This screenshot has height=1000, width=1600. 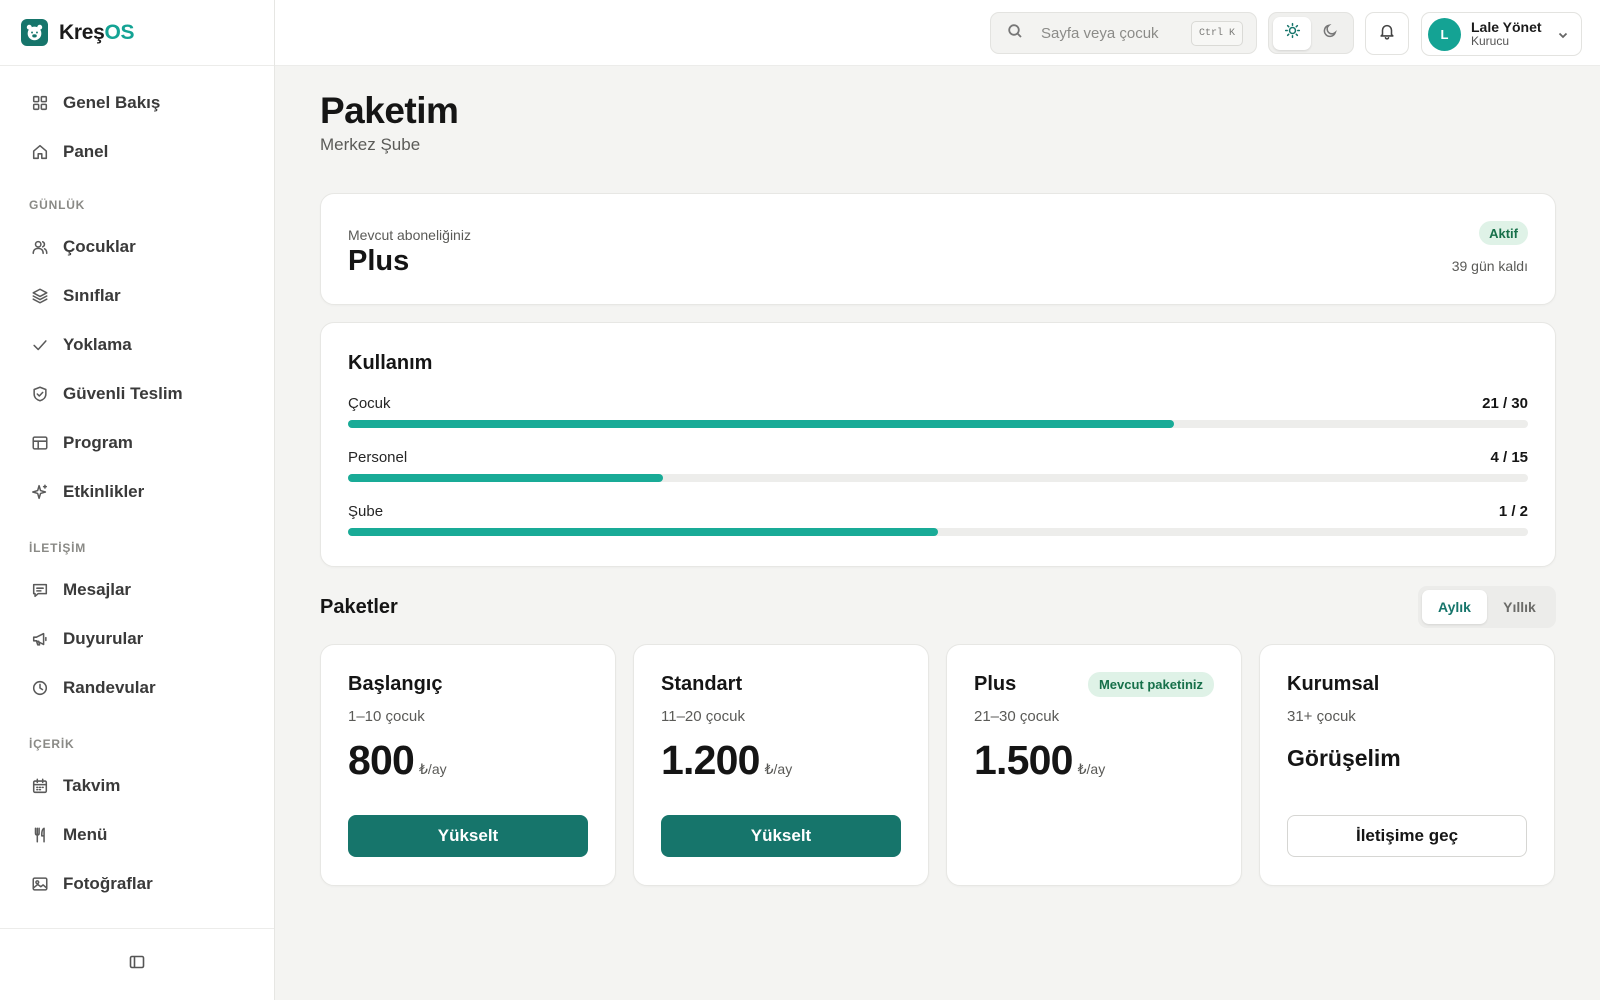 I want to click on notifications-button, so click(x=1387, y=33).